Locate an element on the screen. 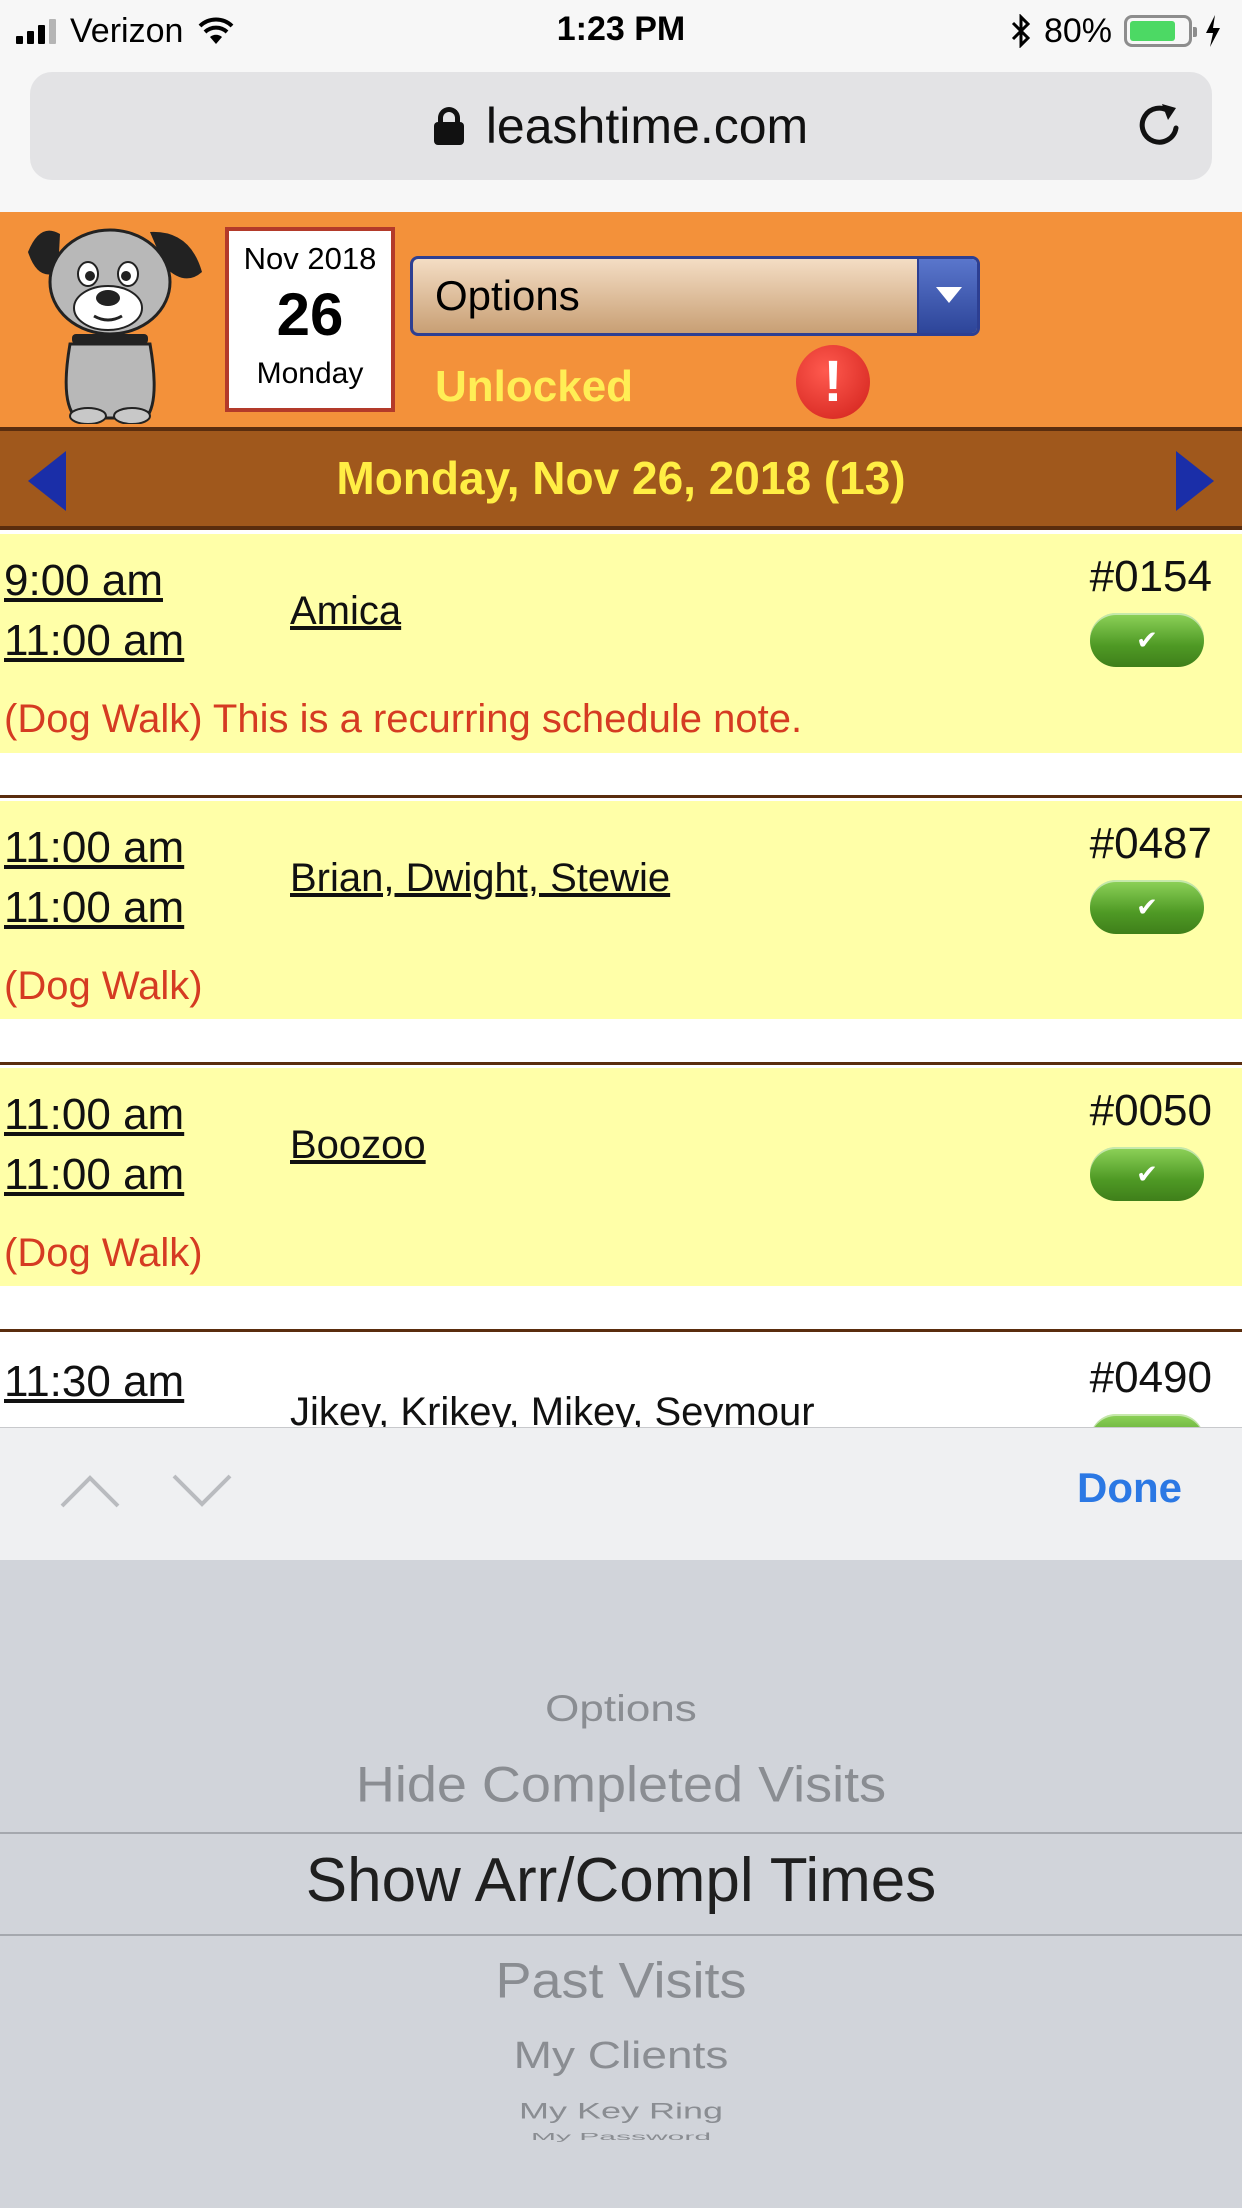 The height and width of the screenshot is (2208, 1242). app-header: Nov 2018 26 Monday Options Unlocked ! is located at coordinates (621, 319).